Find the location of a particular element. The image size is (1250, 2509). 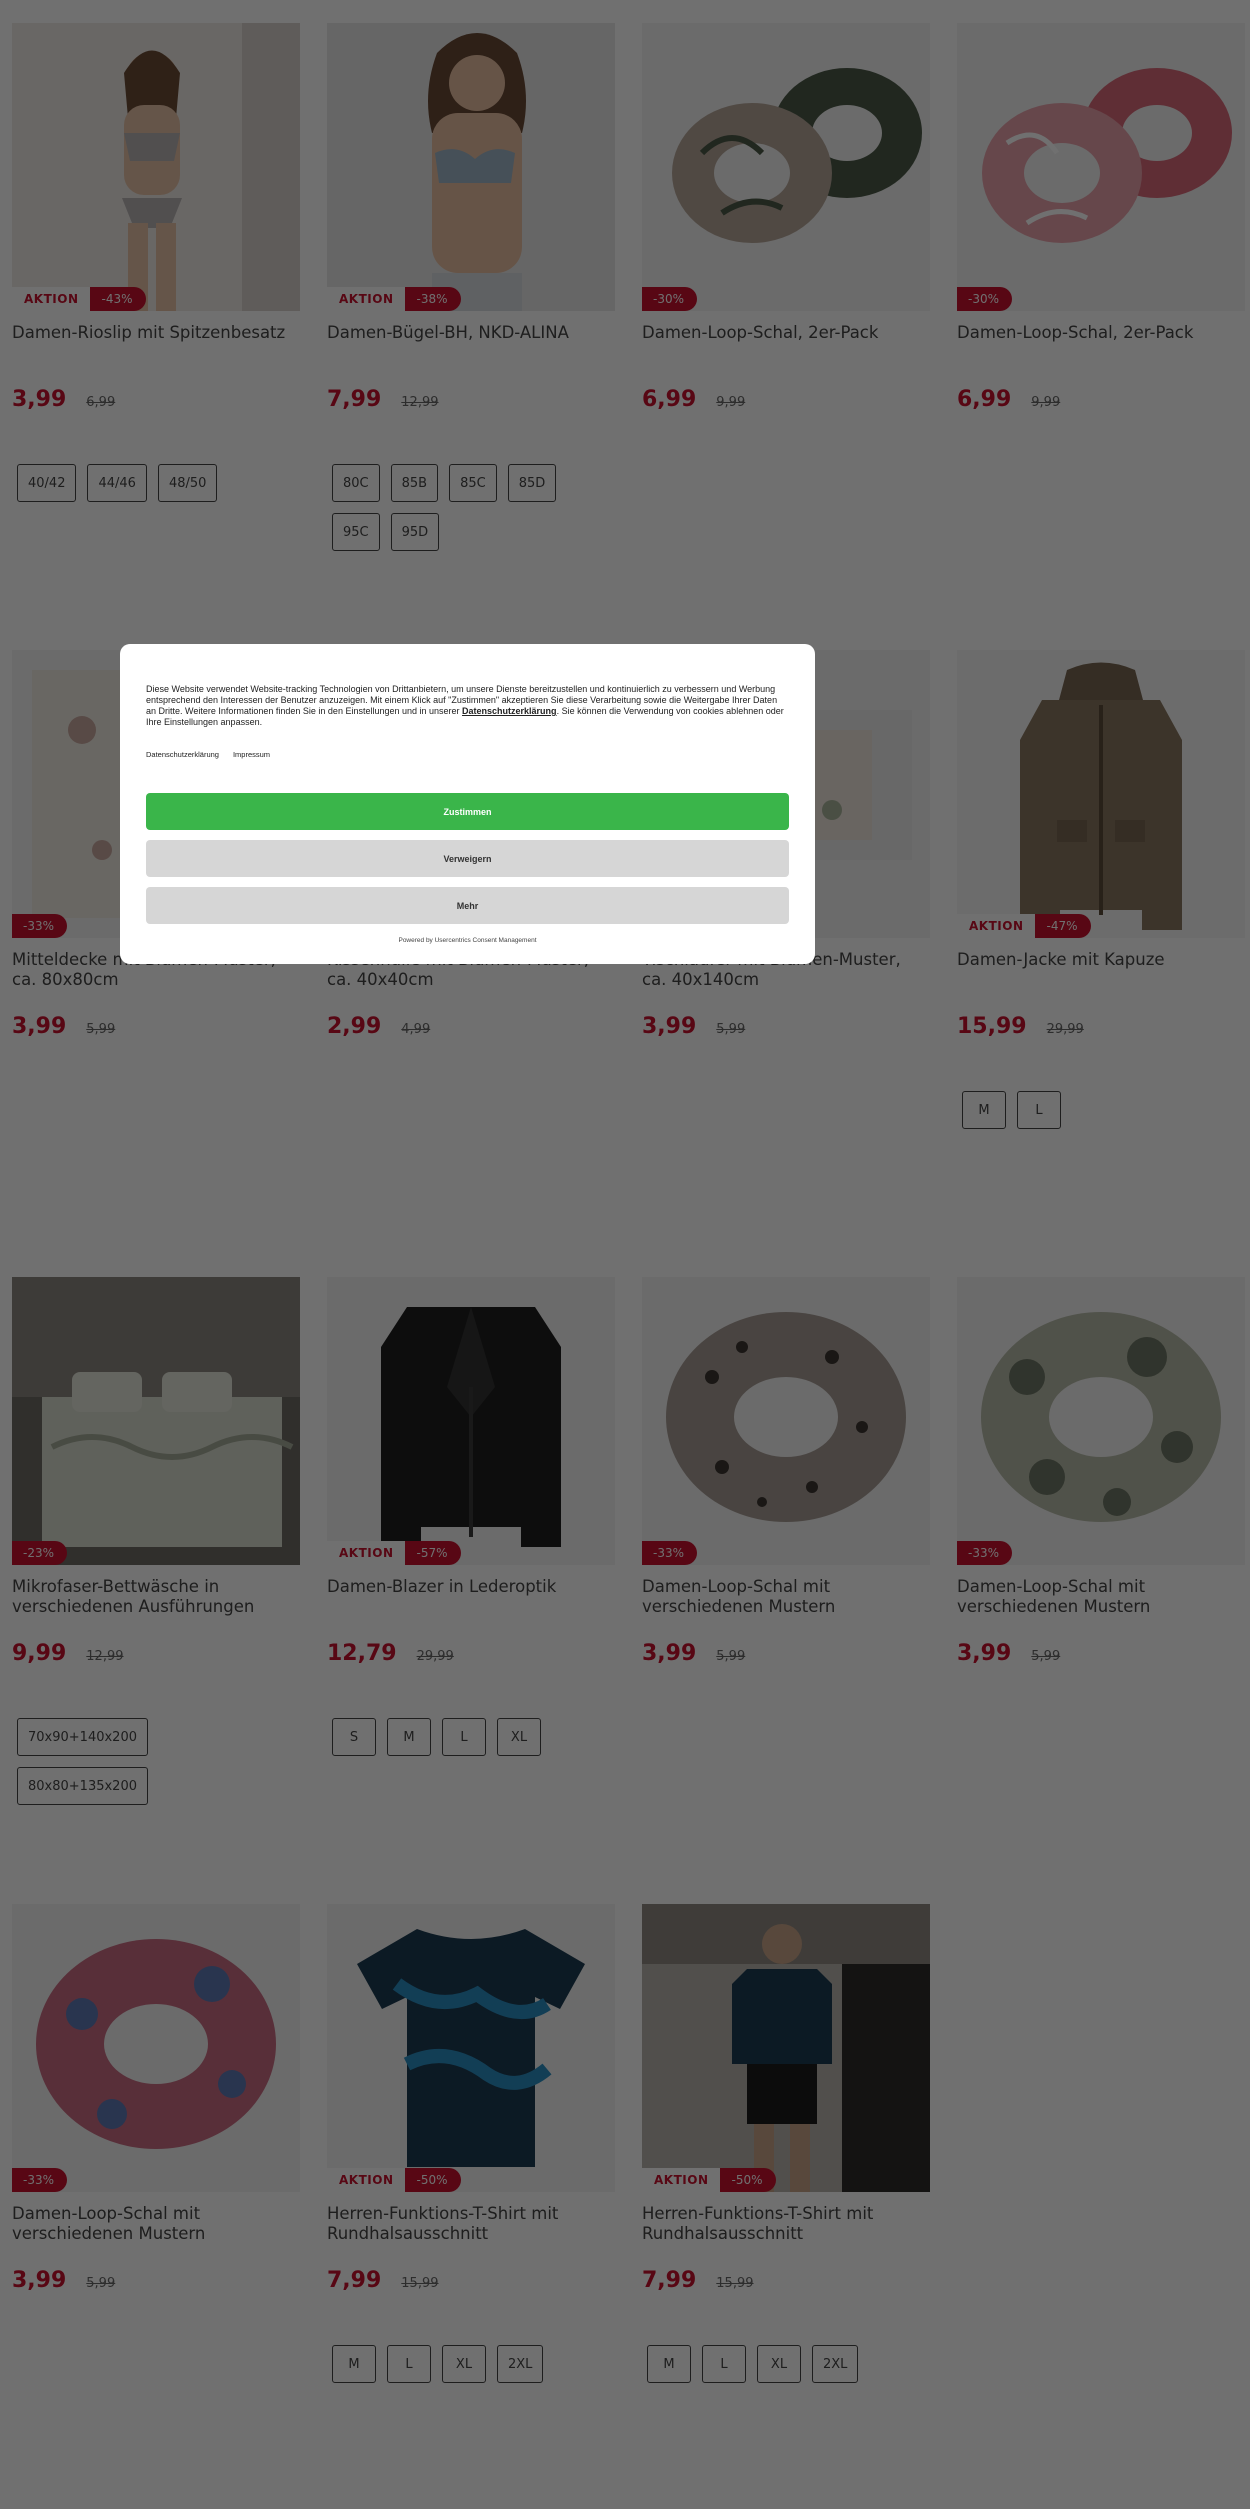

privacy-inline-link: Datenschutzerklärung is located at coordinates (509, 711).